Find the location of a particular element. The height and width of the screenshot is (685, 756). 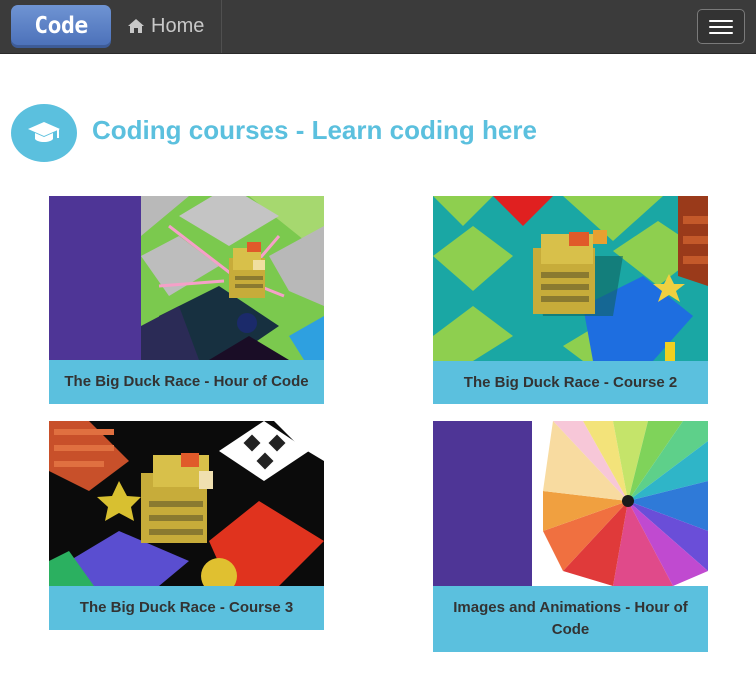

graduation-cap-icon is located at coordinates (44, 132).